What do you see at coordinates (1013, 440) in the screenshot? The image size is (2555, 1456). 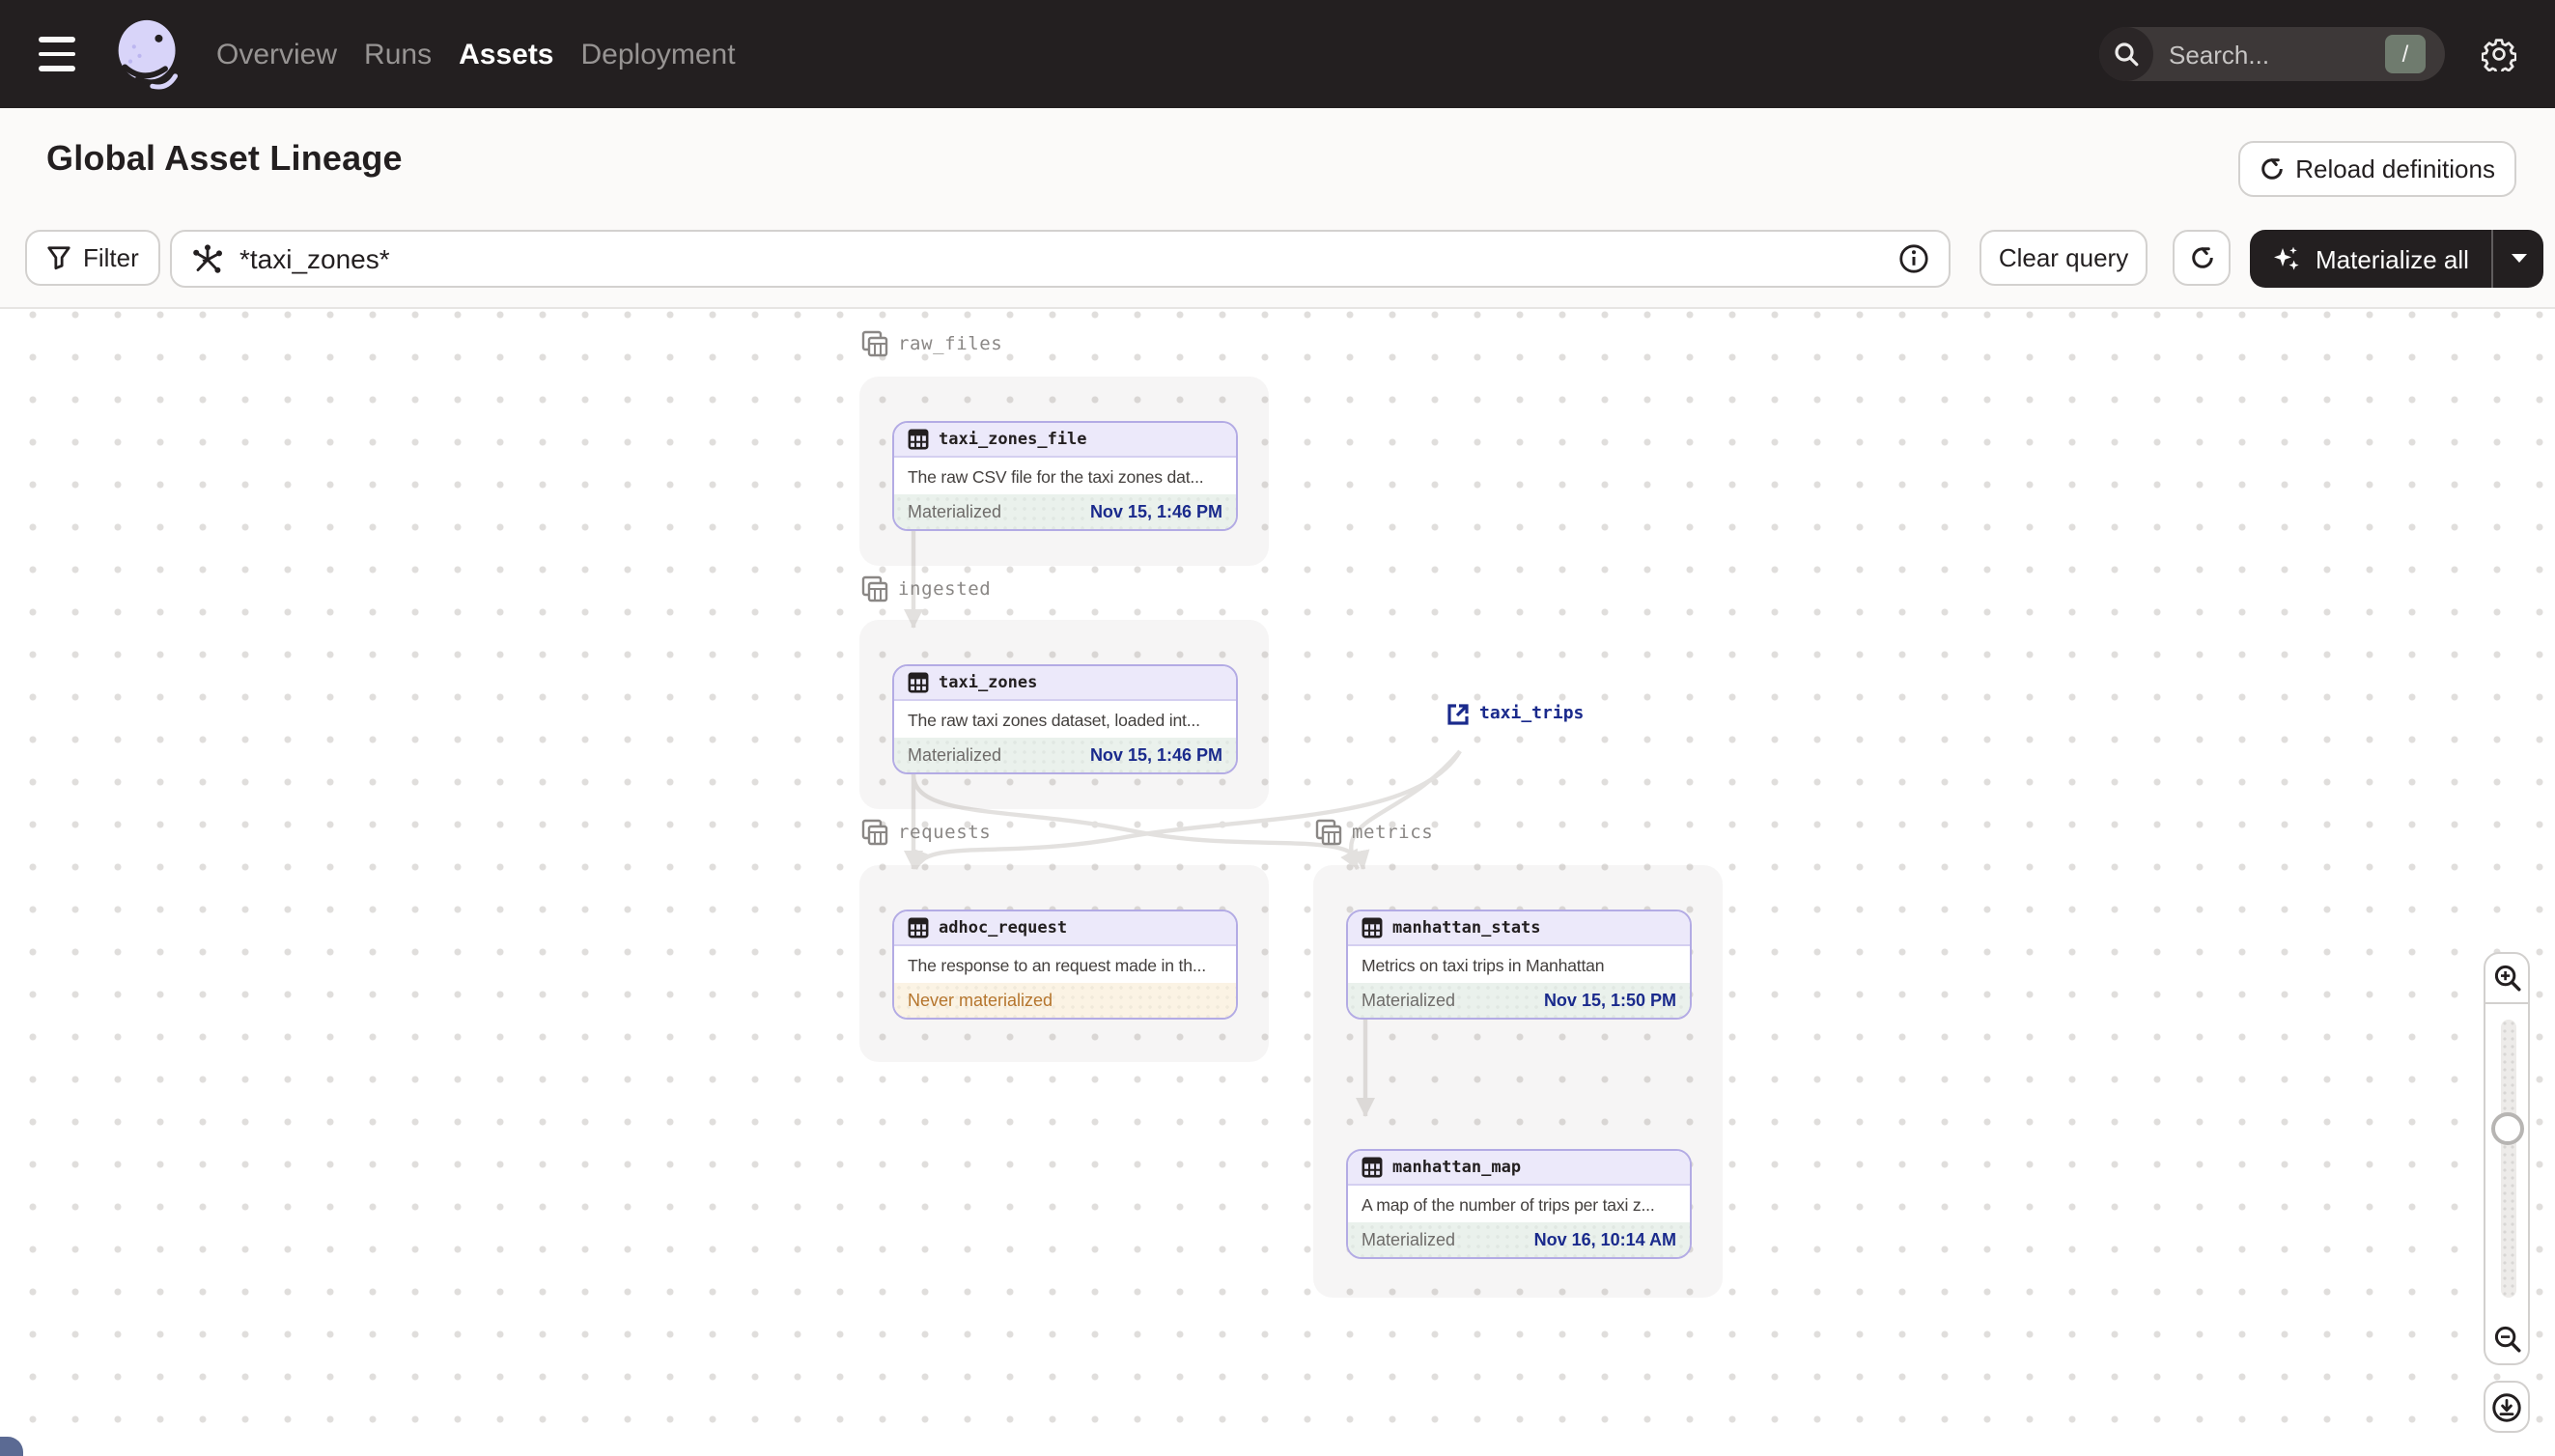 I see `asset-name: taxi_zones_file` at bounding box center [1013, 440].